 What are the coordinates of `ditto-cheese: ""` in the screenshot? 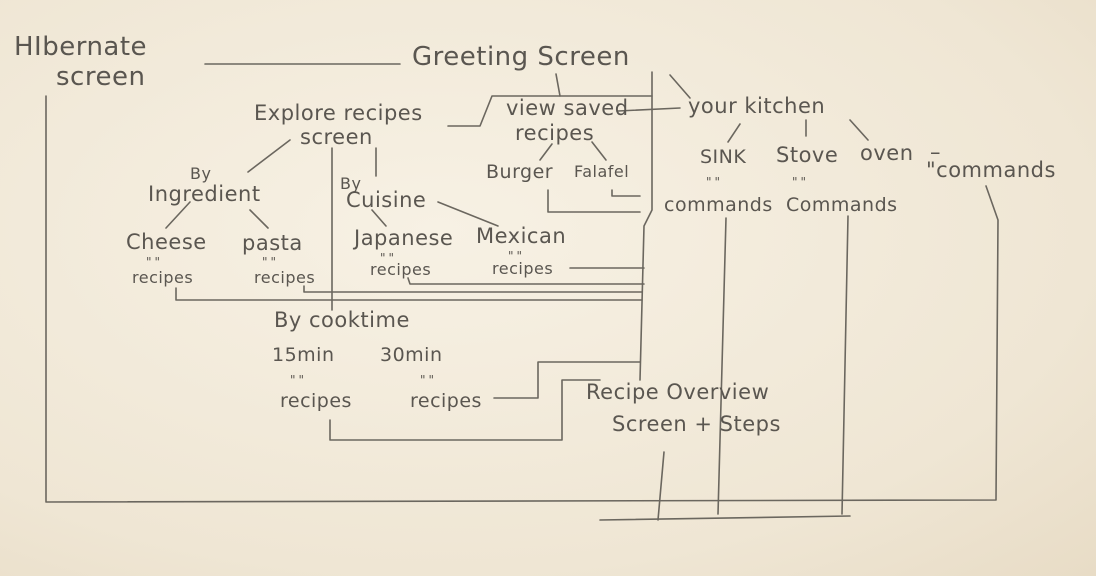 It's located at (155, 262).